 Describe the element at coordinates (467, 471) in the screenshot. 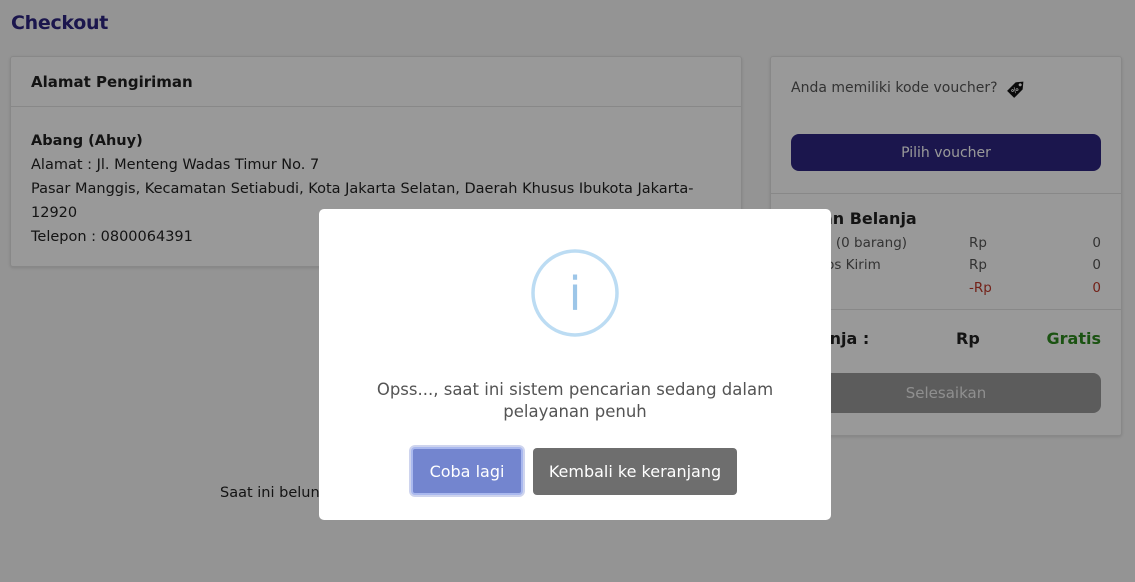

I see `retry-button: Coba lagi` at that location.